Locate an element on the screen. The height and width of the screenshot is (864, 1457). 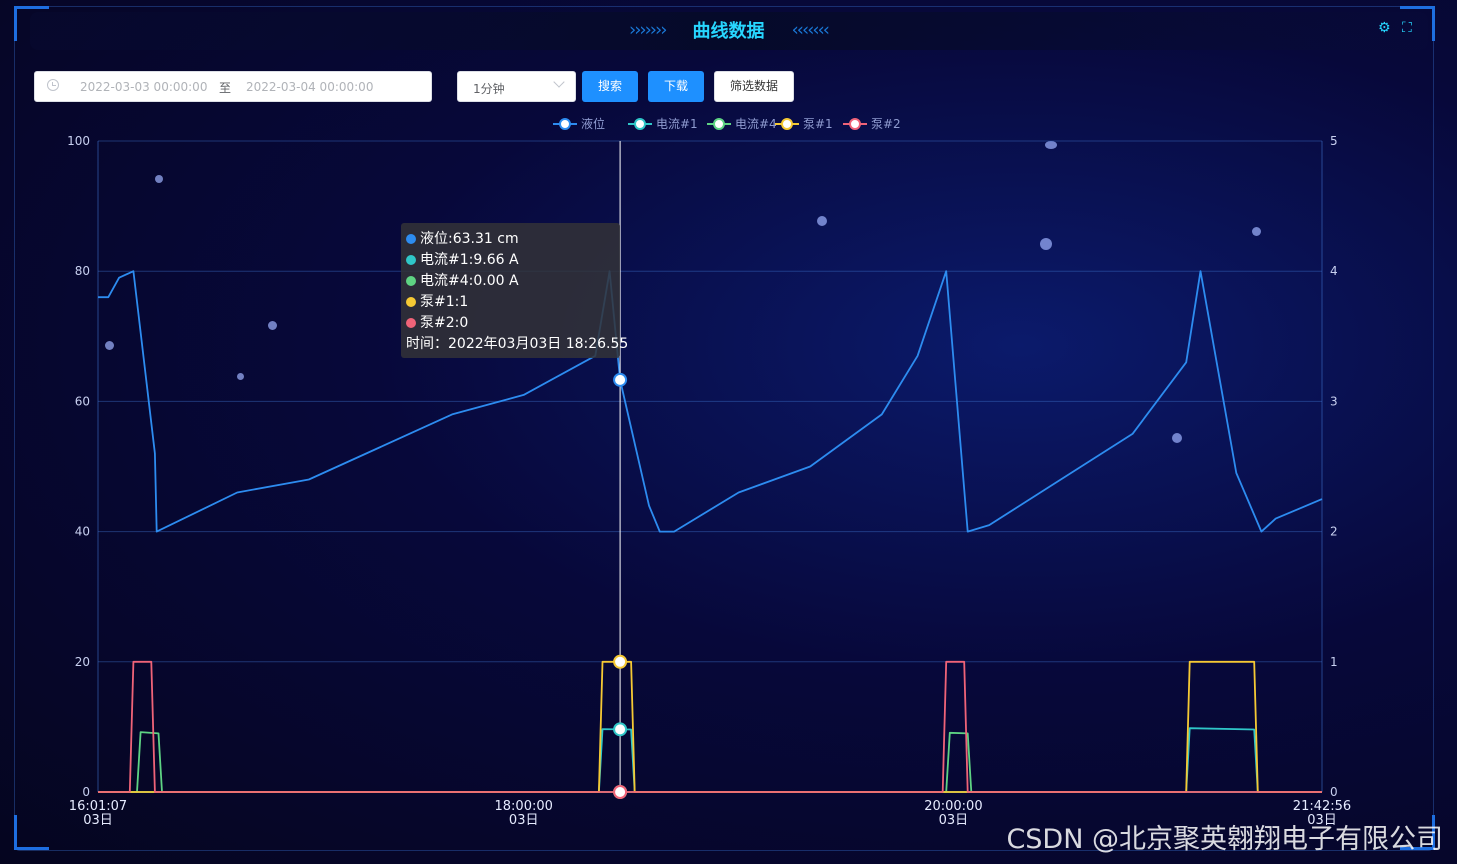
y-right-tick-label: 3 is located at coordinates (1334, 401).